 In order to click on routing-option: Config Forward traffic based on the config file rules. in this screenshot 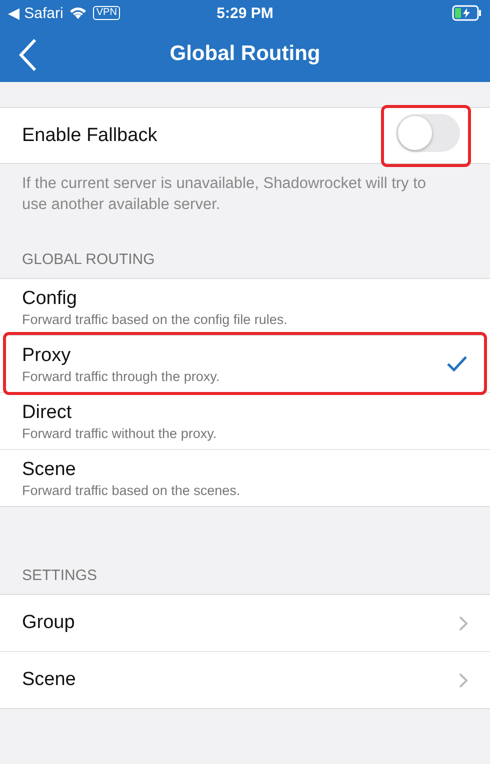, I will do `click(245, 307)`.